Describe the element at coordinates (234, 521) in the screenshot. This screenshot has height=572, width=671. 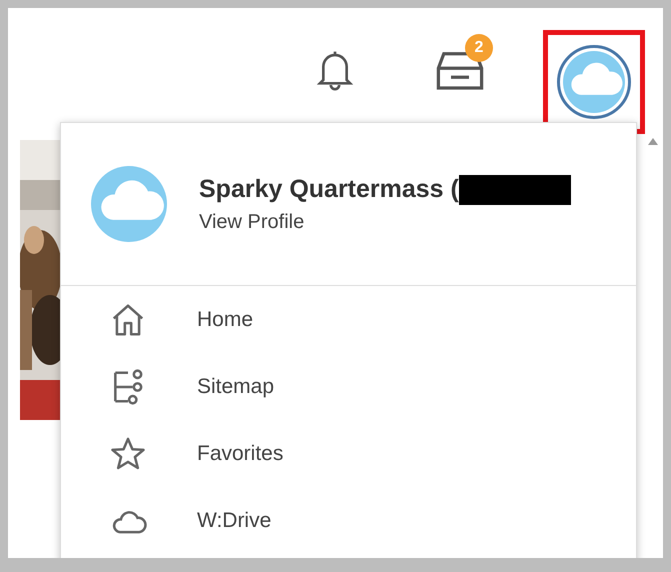
I see `menu-item: W:Drive` at that location.